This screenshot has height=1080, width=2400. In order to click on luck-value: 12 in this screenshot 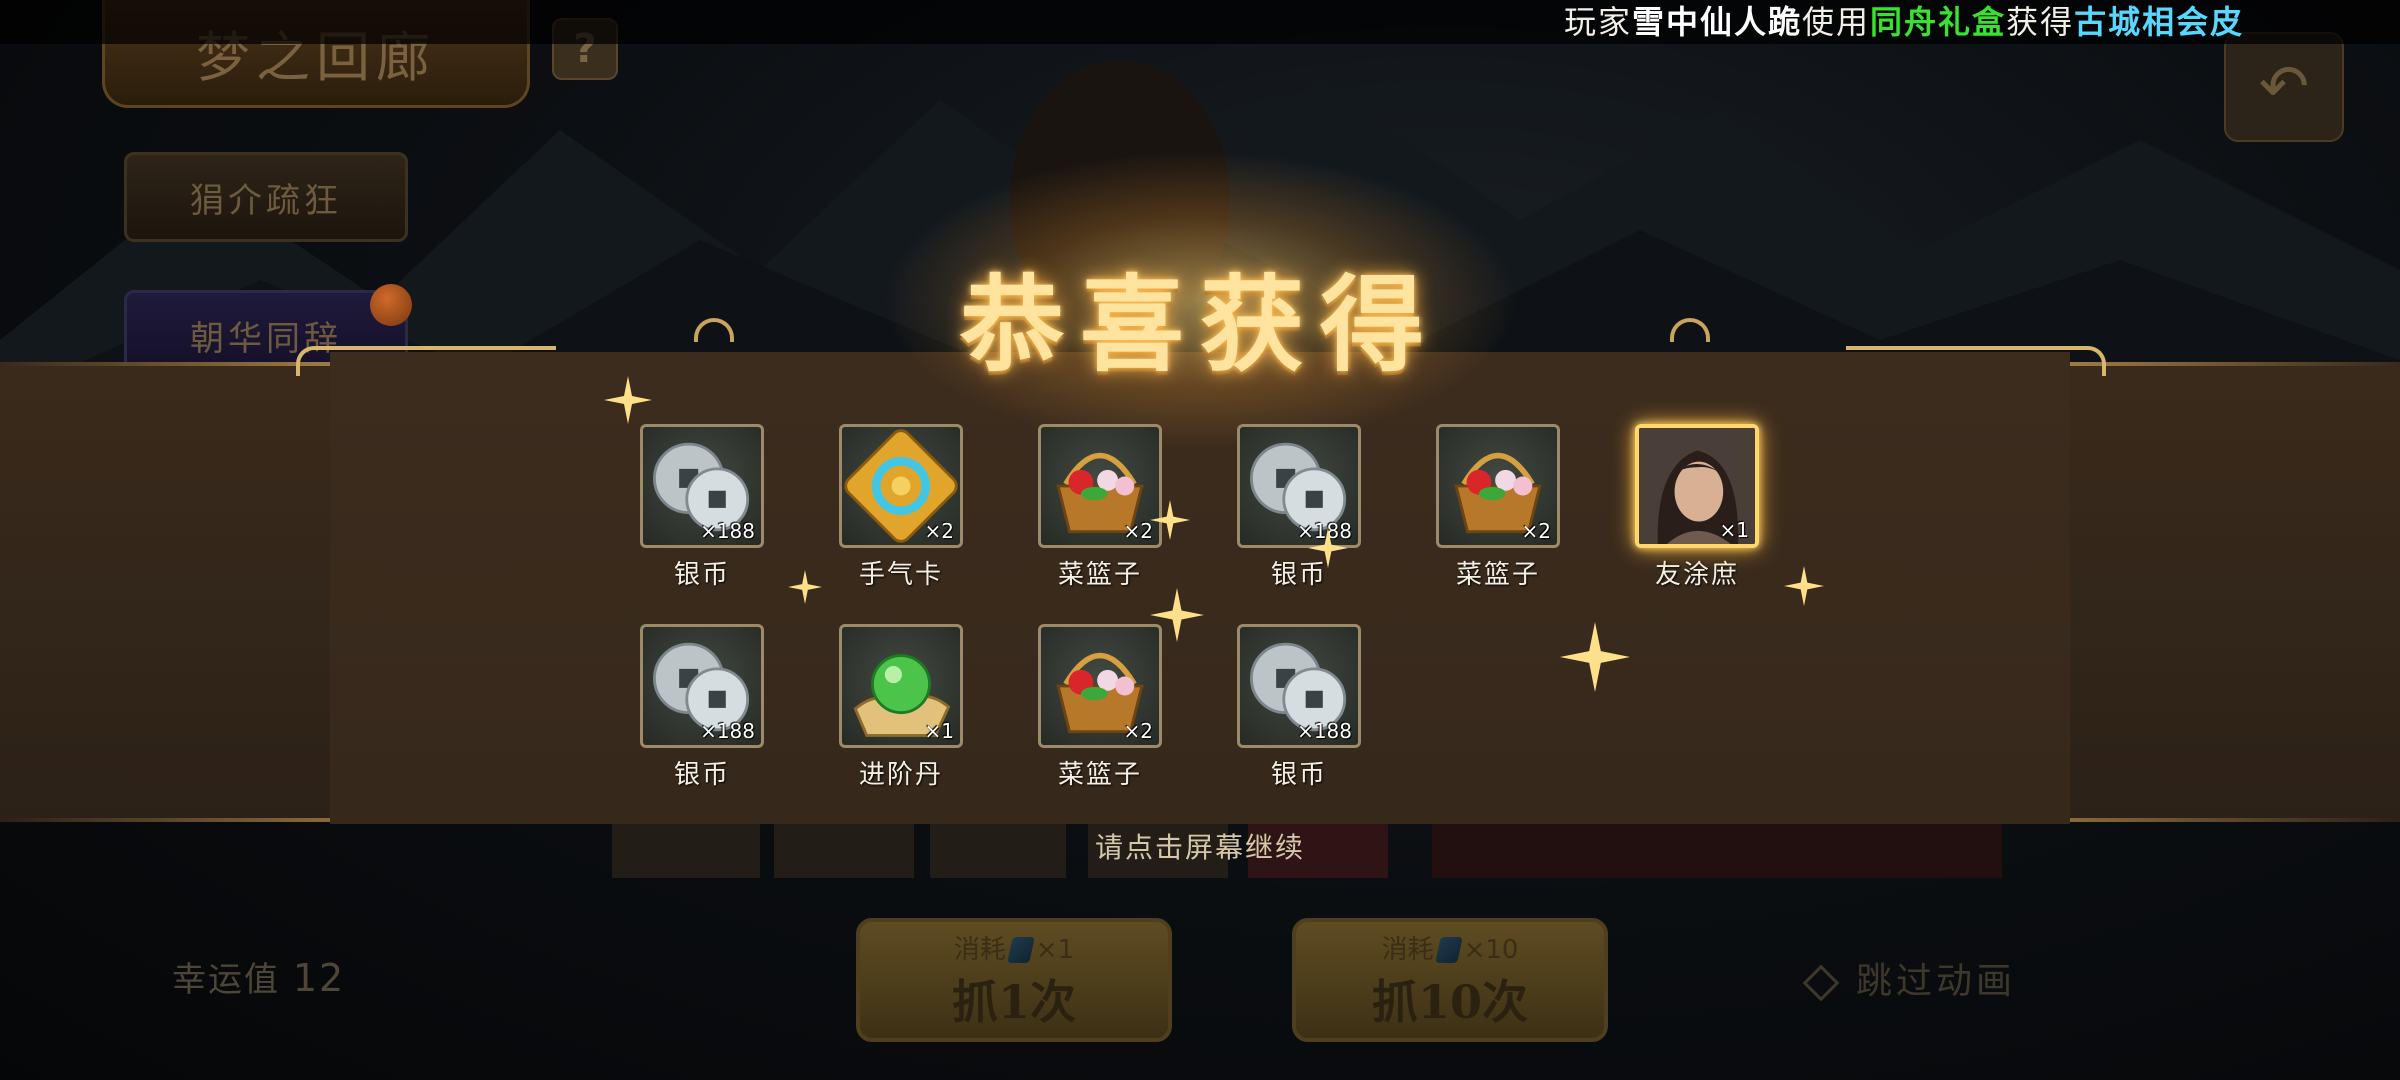, I will do `click(319, 978)`.